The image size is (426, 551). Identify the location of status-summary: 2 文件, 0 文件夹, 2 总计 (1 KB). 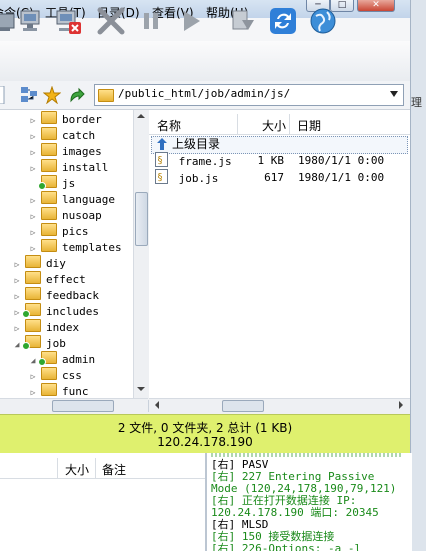
(205, 428).